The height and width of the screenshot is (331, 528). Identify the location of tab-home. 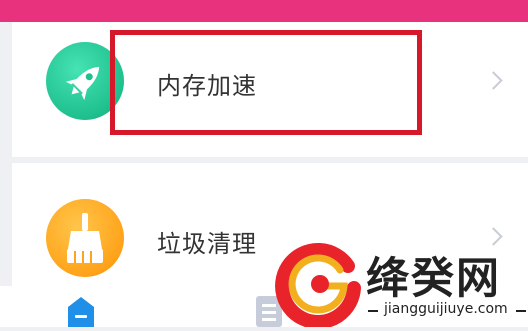
(81, 311).